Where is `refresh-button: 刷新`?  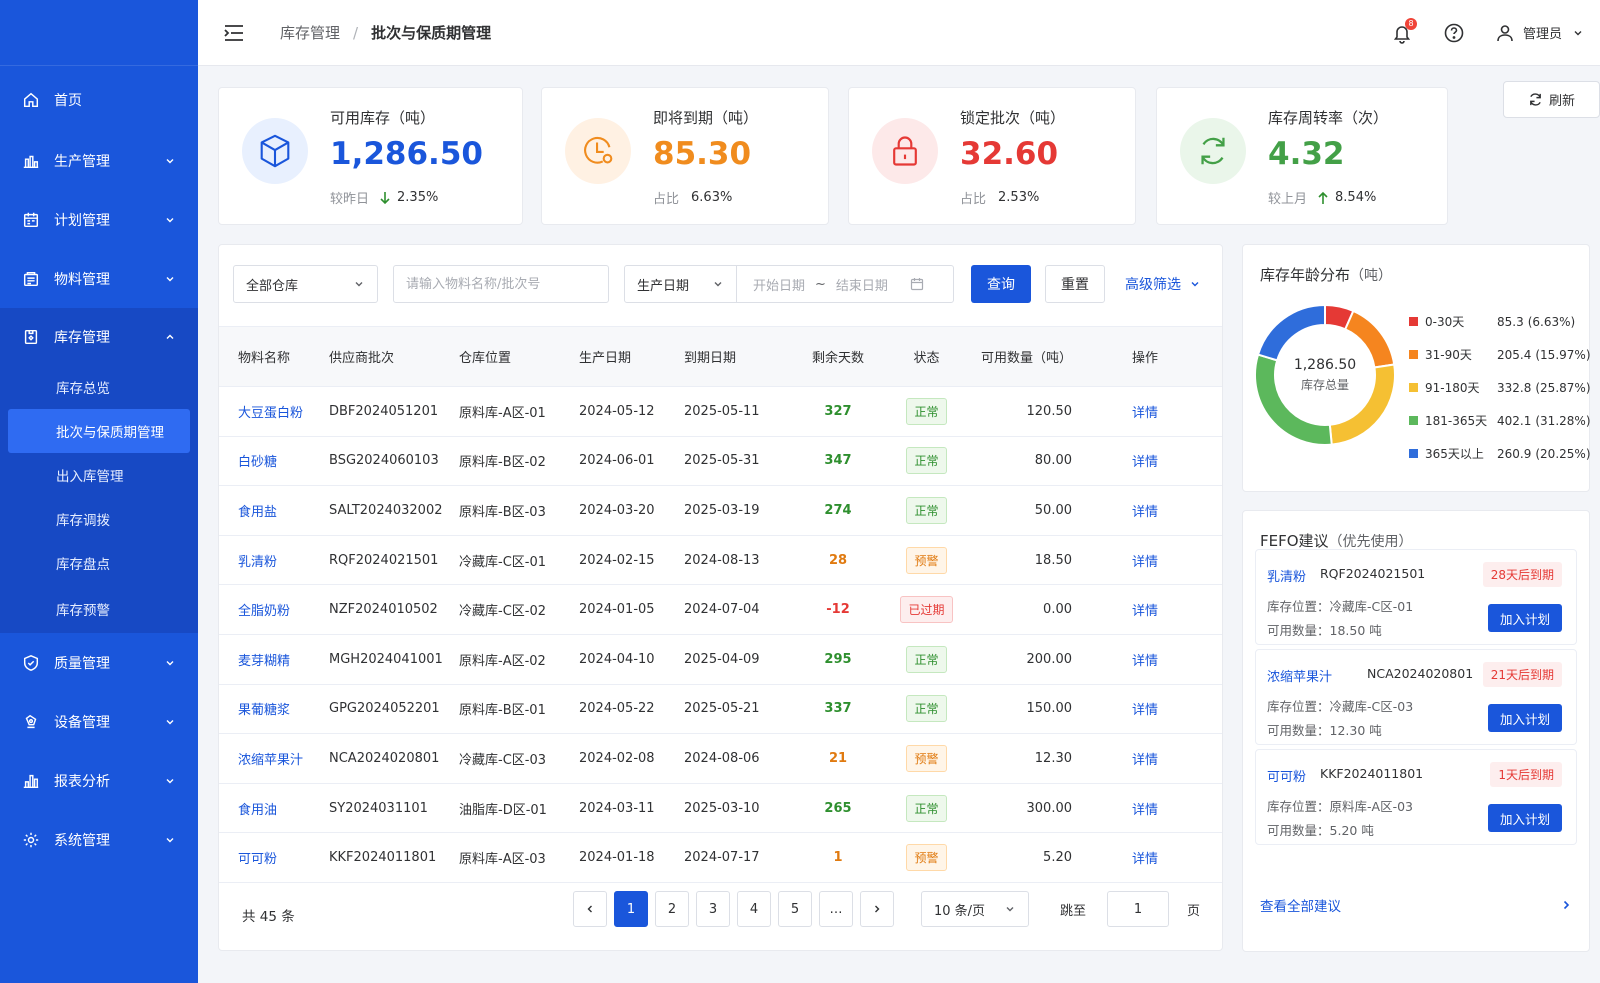 refresh-button: 刷新 is located at coordinates (1551, 99).